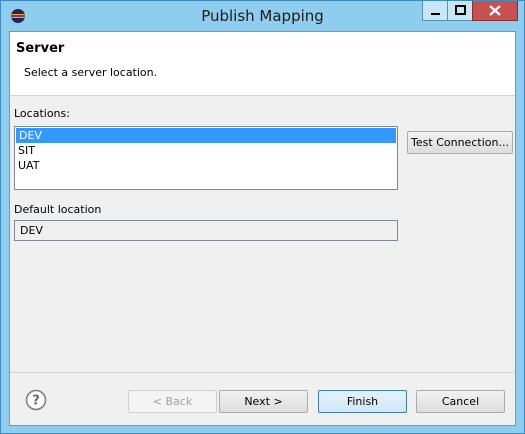  I want to click on finish-button: Finish, so click(362, 401).